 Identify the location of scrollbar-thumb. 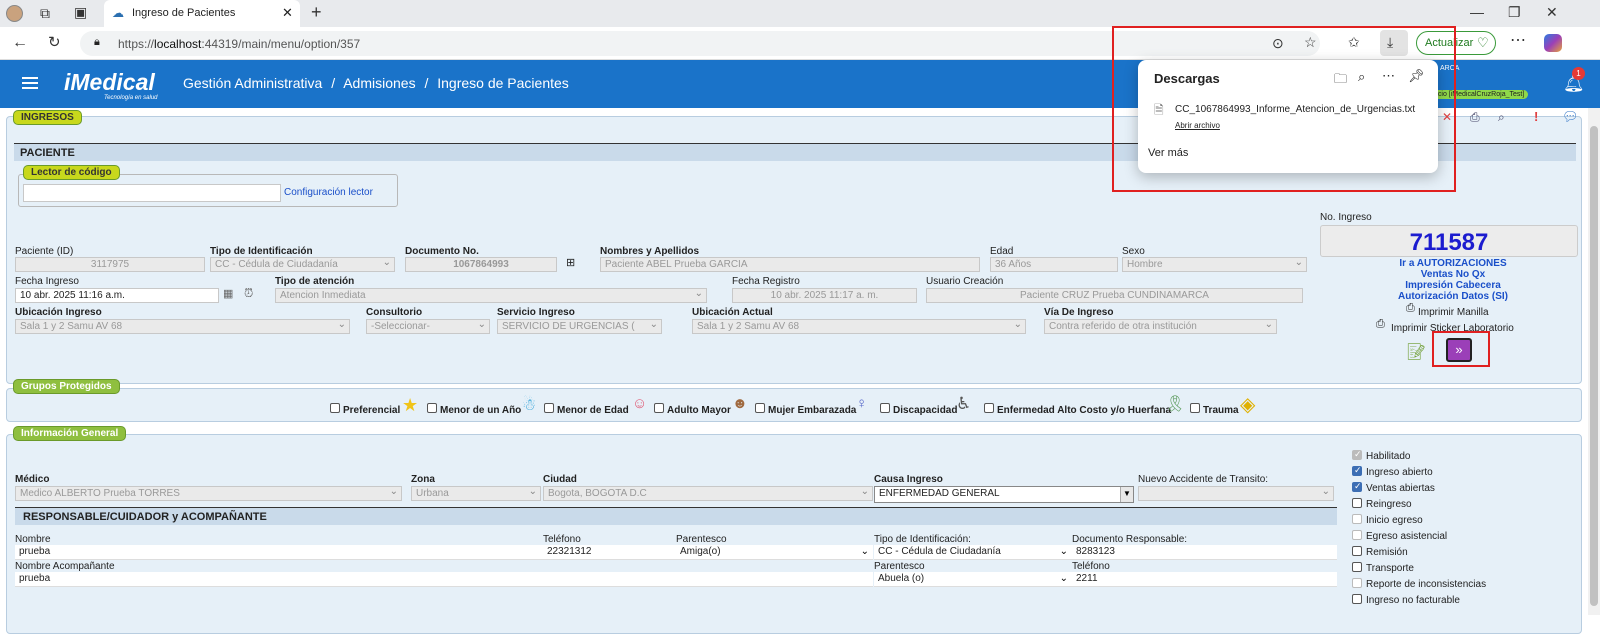
(1594, 366).